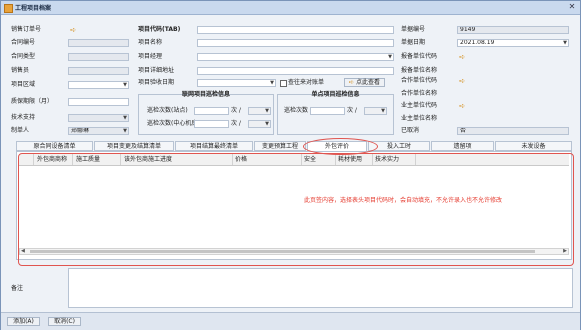 The width and height of the screenshot is (581, 330). I want to click on project-region-select: ▼, so click(98, 85).